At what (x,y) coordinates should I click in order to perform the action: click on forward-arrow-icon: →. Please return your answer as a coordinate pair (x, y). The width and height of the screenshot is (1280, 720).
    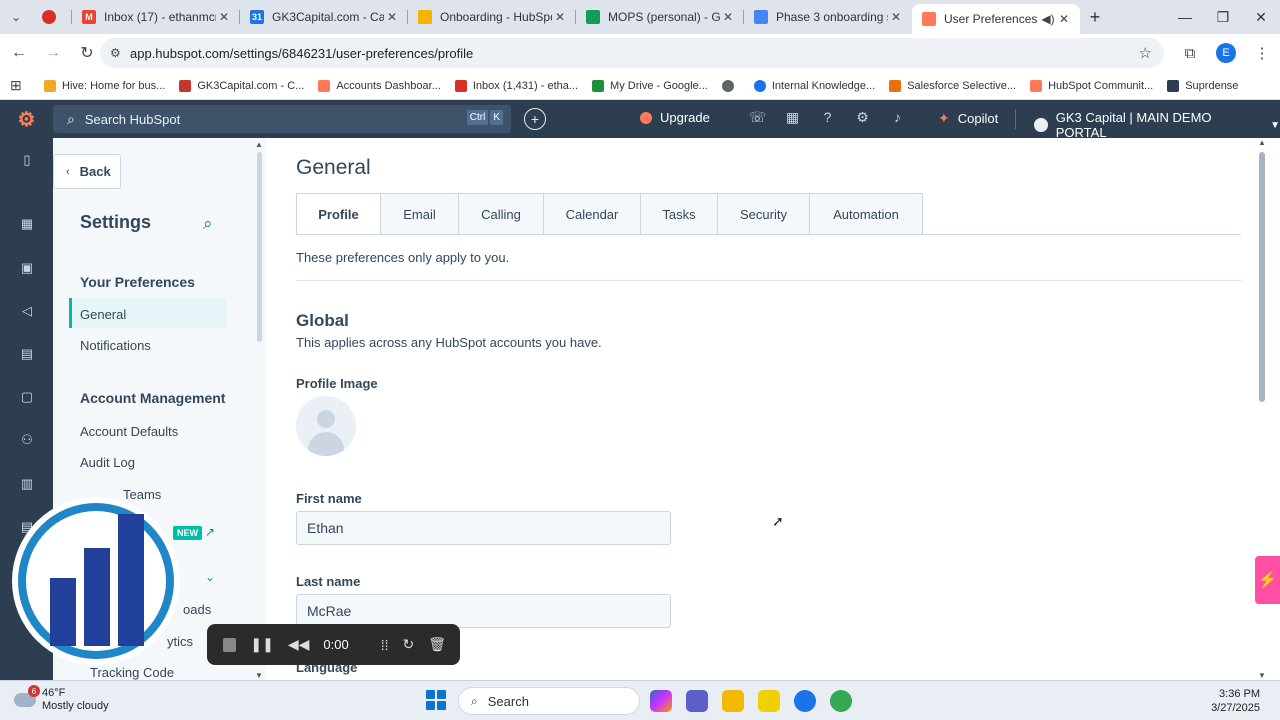
    Looking at the image, I should click on (53, 53).